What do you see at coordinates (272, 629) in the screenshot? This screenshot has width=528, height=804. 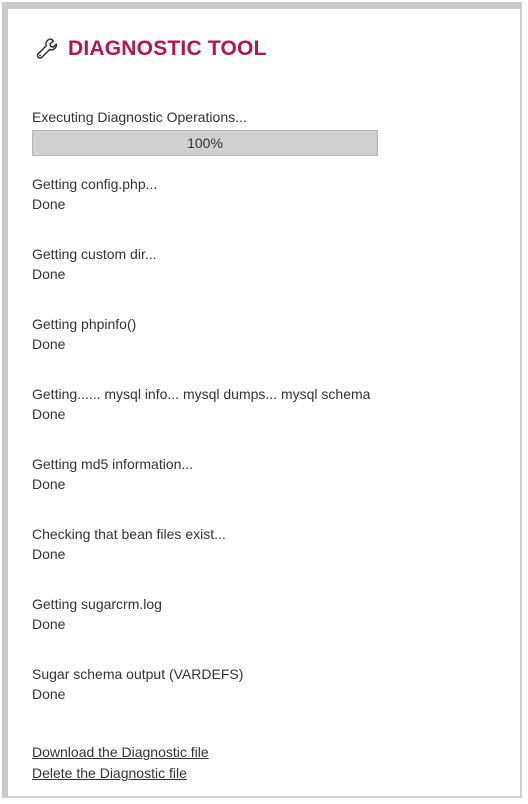 I see `step-item: Getting sugarcrm.log Done` at bounding box center [272, 629].